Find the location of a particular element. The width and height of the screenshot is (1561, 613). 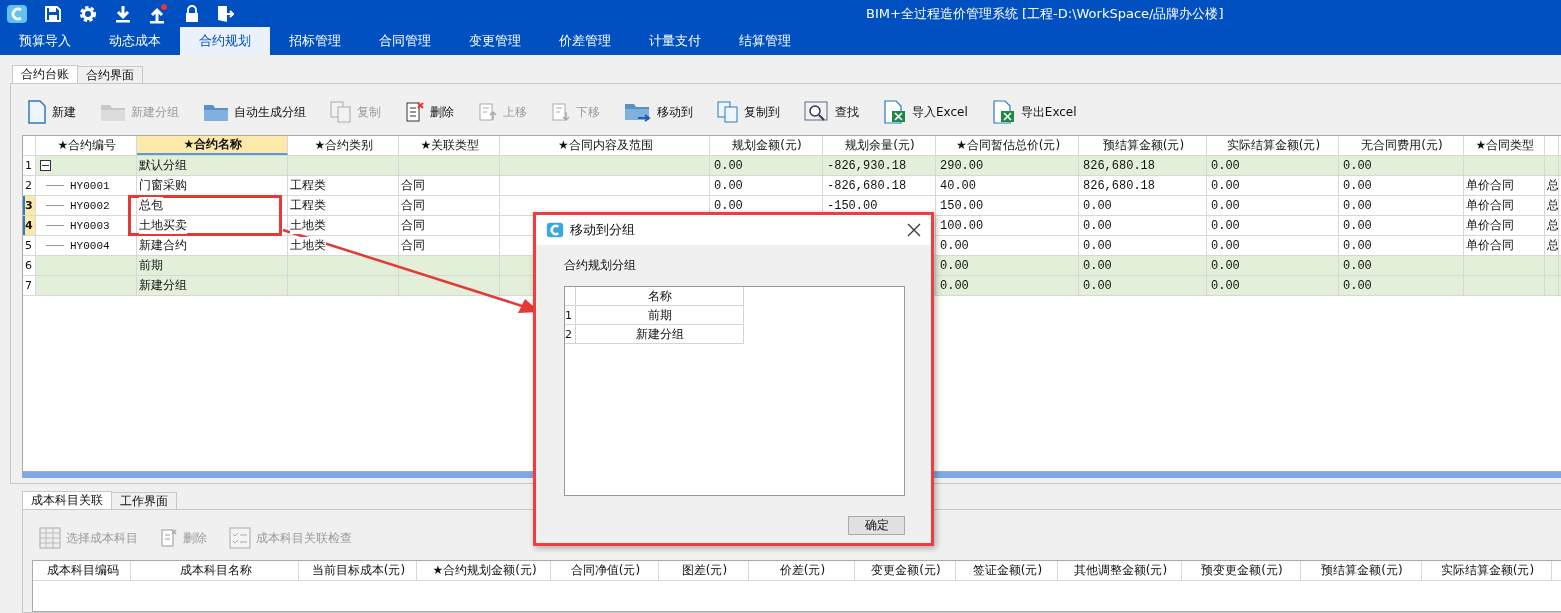

table-cell: -826,680.18 is located at coordinates (867, 185).